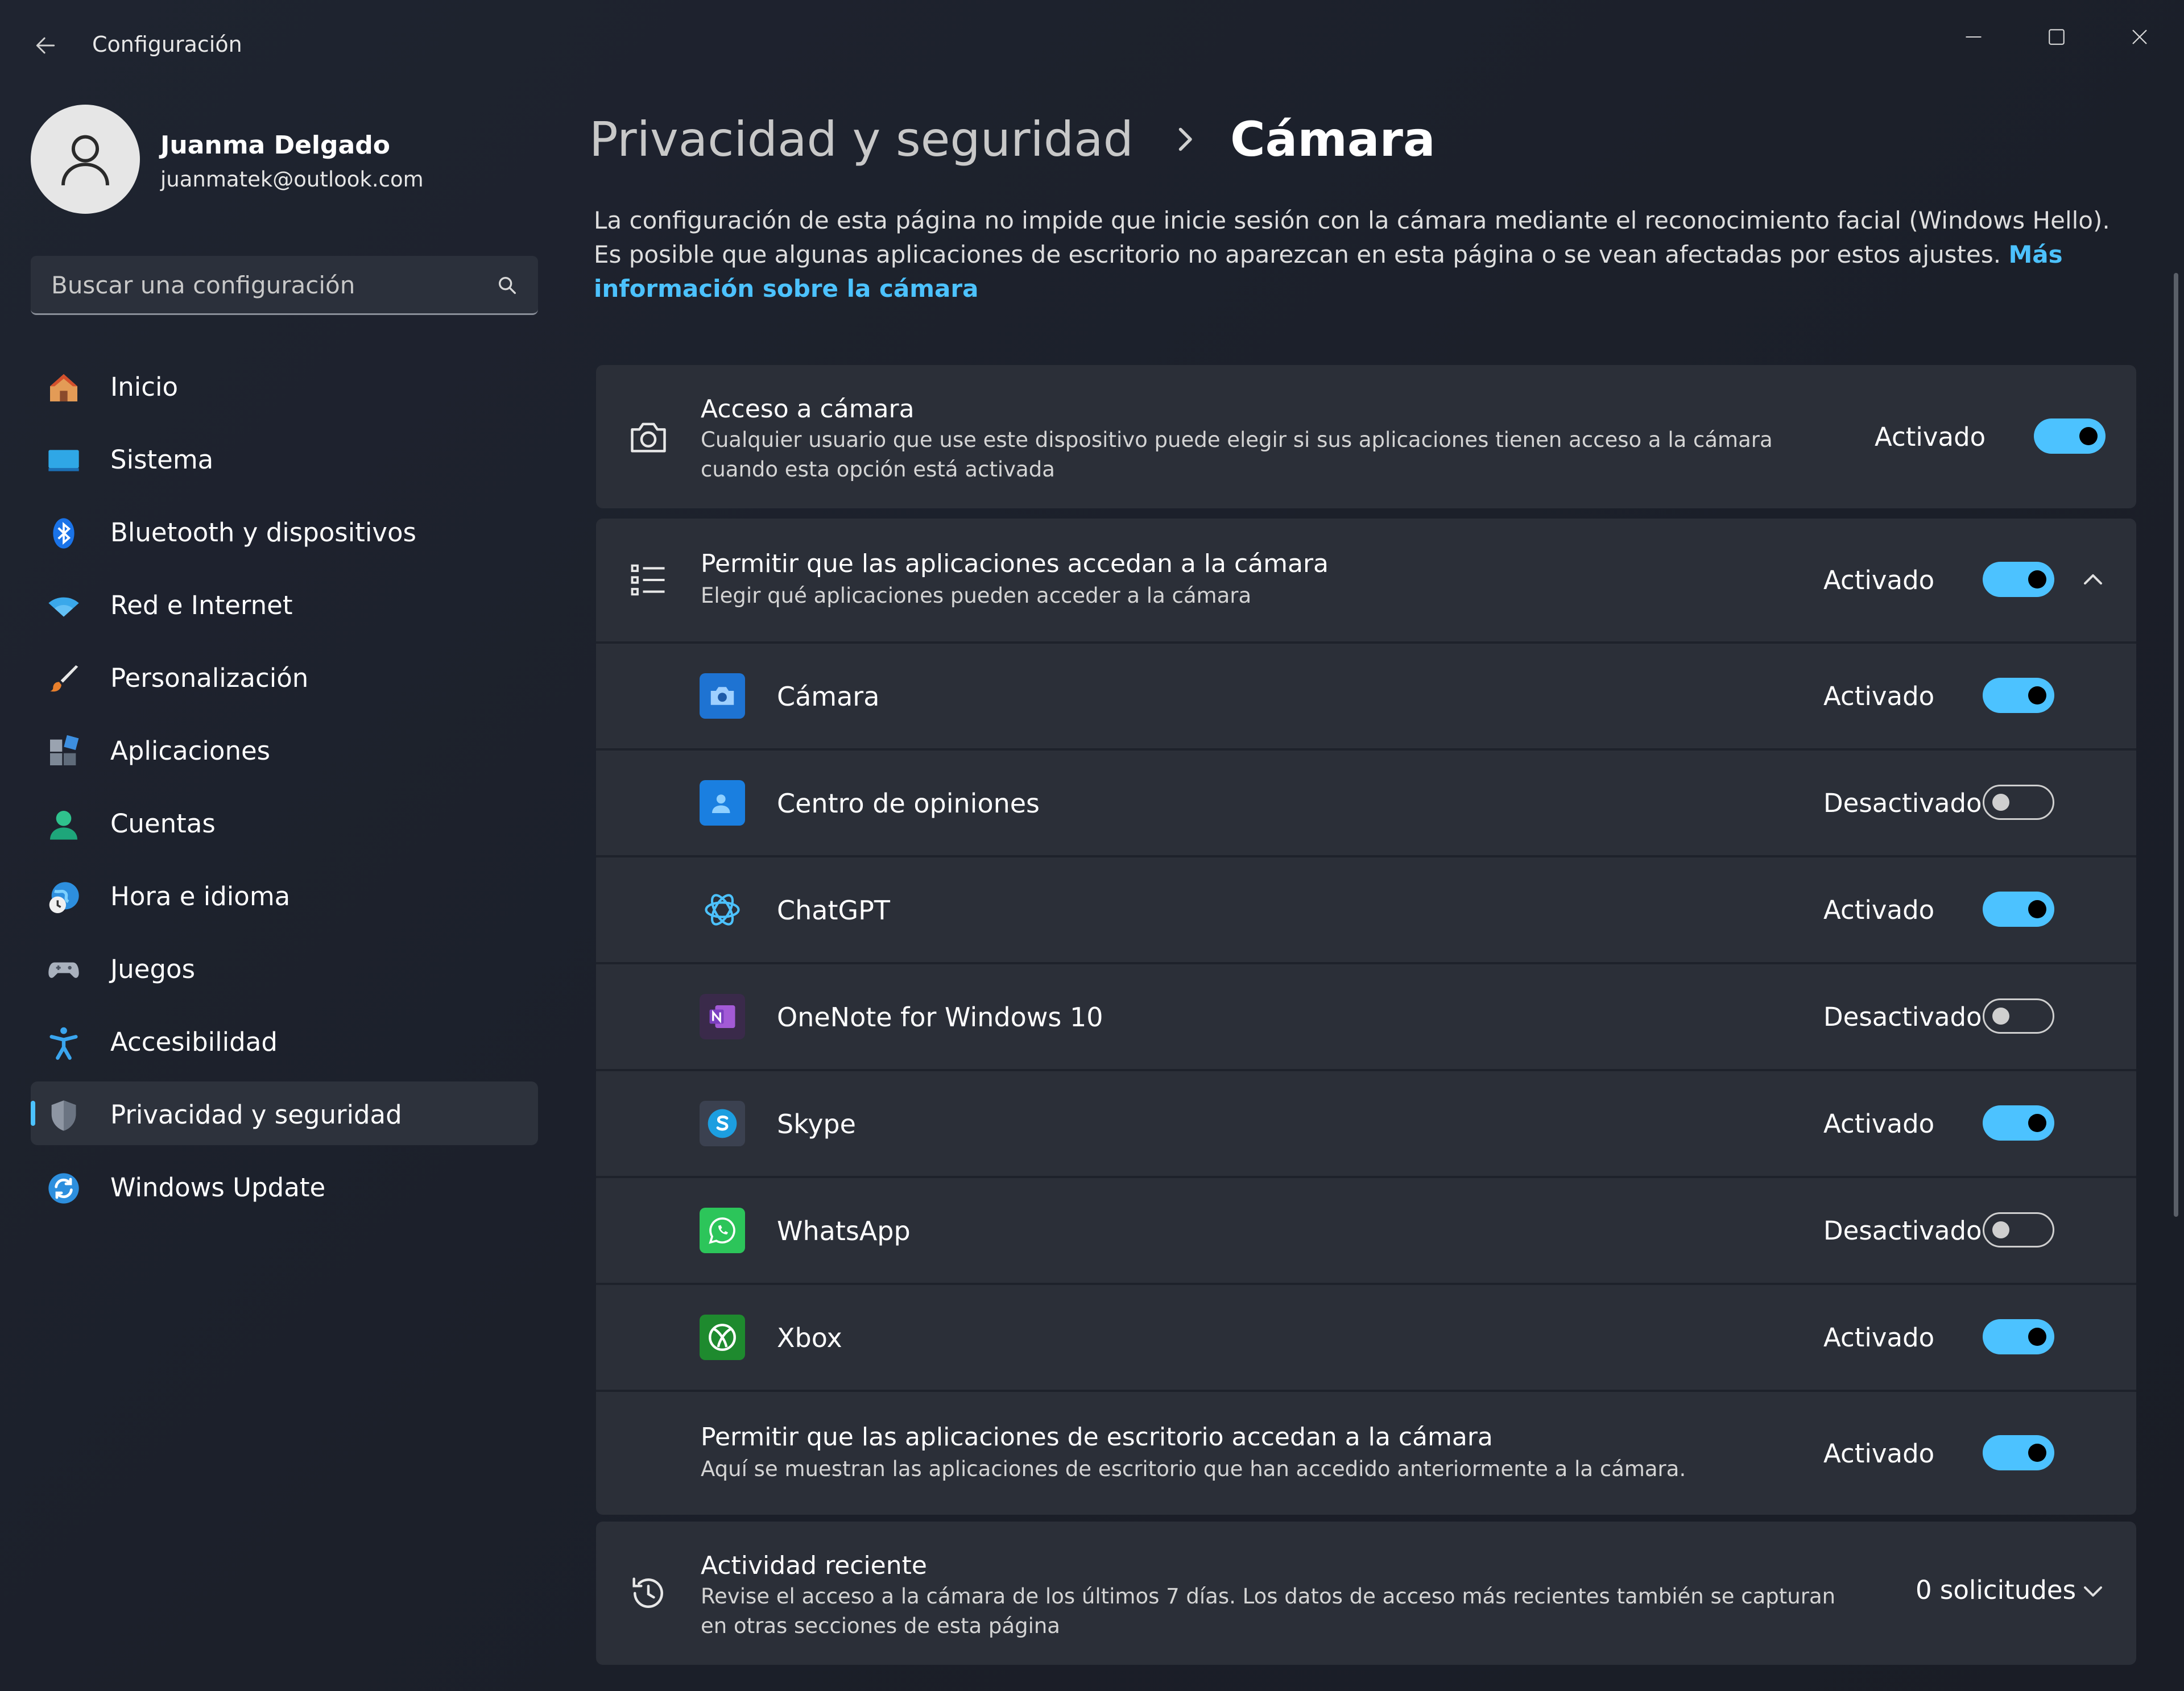 This screenshot has height=1691, width=2184. I want to click on sidebar-item-bluetooth: Bluetooth y dispositivos, so click(284, 531).